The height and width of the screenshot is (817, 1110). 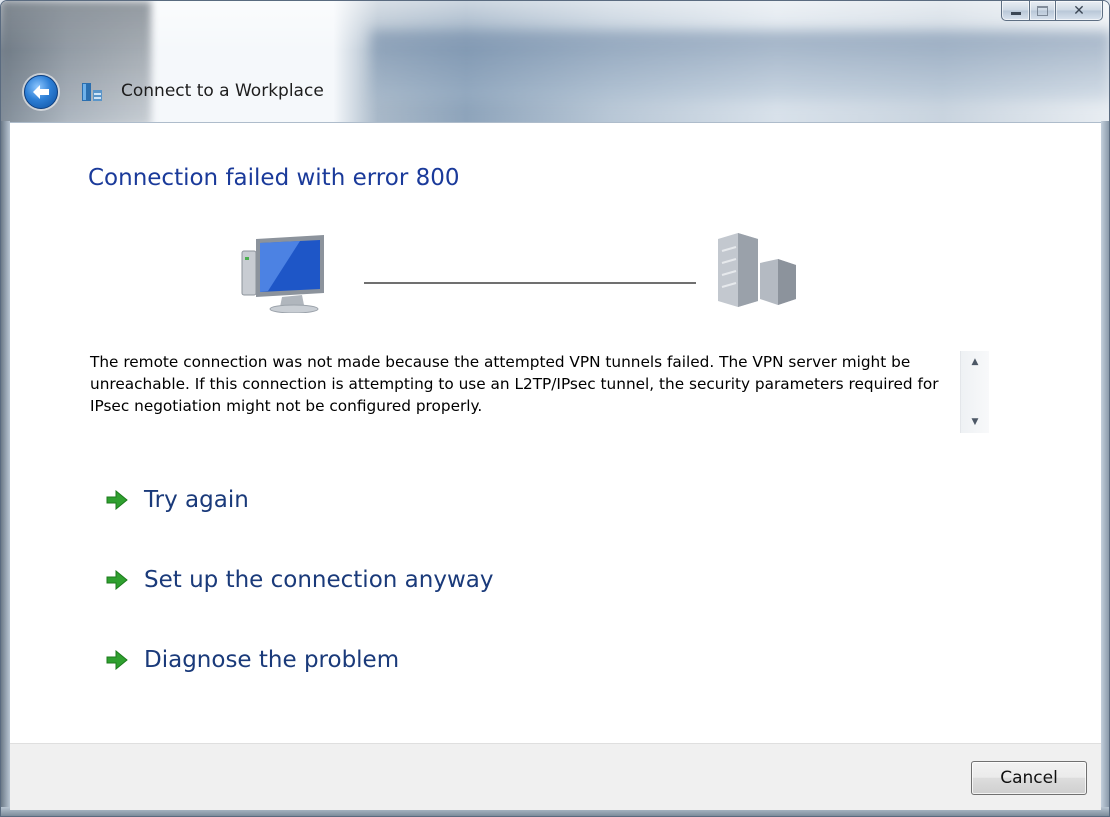 I want to click on caption-buttons: ✕, so click(x=1052, y=11).